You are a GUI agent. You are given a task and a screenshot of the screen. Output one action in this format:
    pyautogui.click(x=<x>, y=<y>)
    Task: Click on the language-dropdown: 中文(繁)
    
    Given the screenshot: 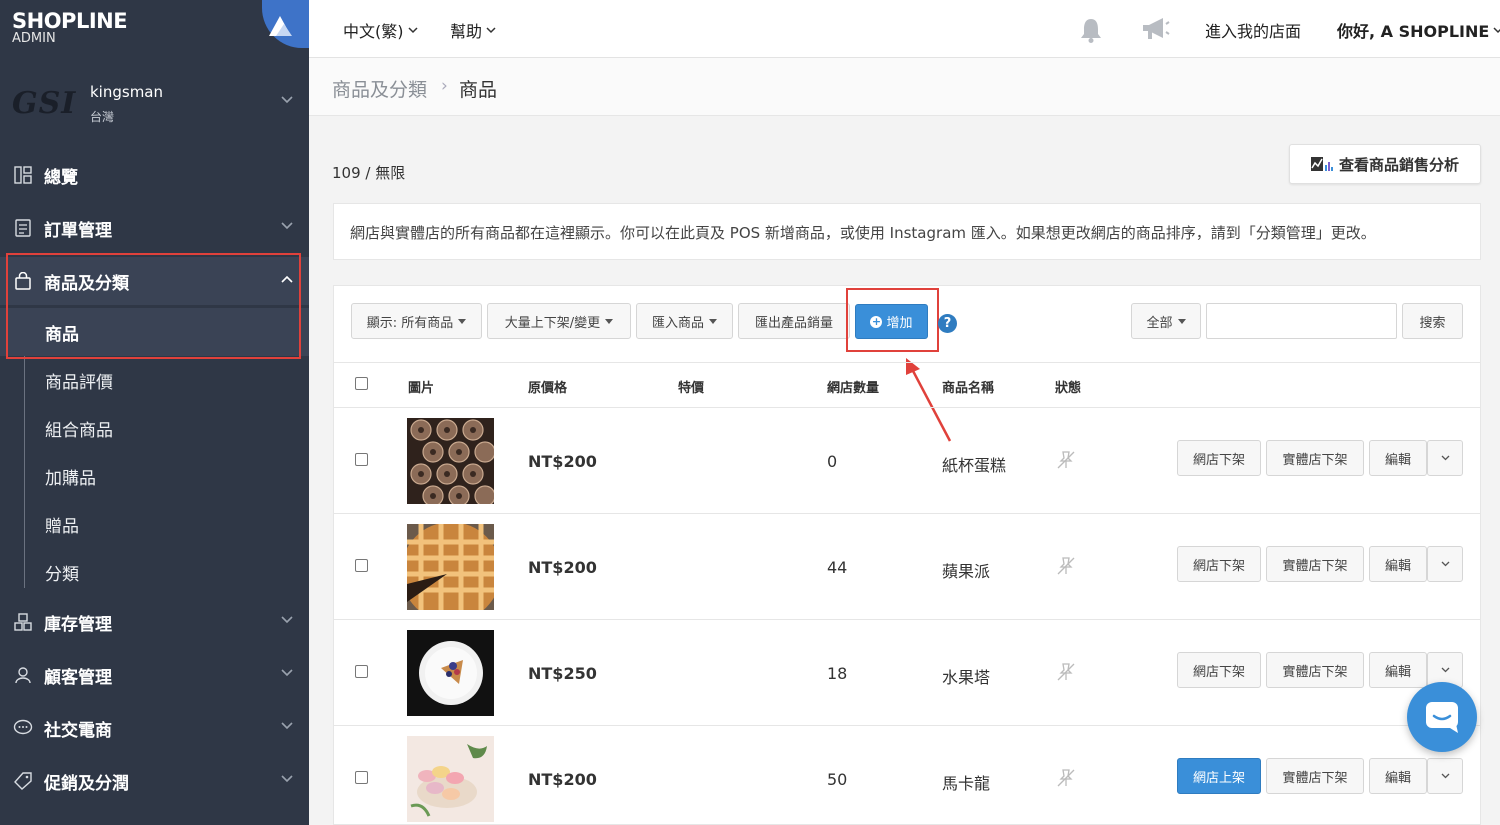 What is the action you would take?
    pyautogui.click(x=380, y=30)
    